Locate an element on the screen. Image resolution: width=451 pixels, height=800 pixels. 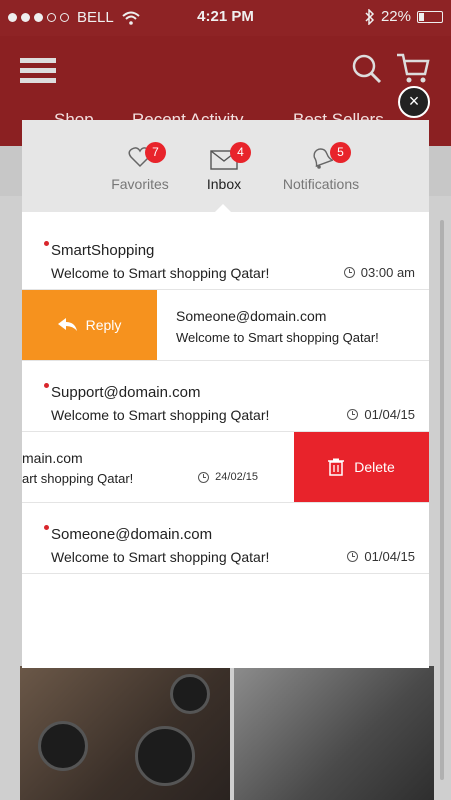
battery-icon is located at coordinates (430, 16).